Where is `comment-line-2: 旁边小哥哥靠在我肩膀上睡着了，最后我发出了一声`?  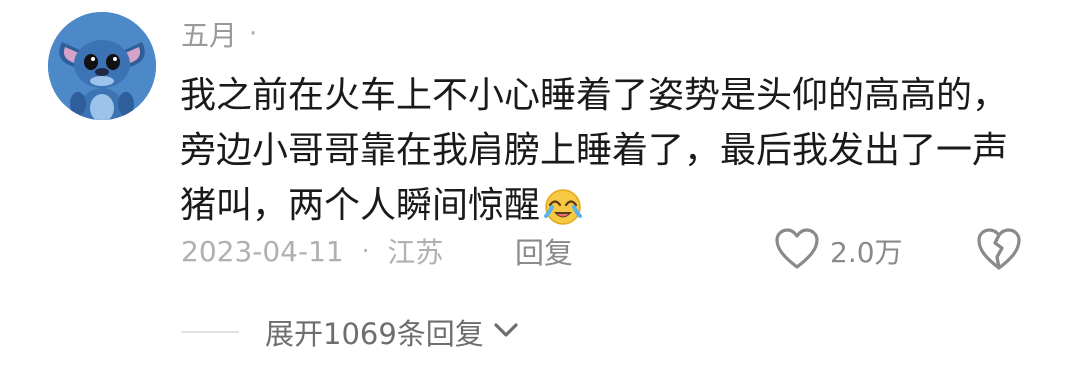 comment-line-2: 旁边小哥哥靠在我肩膀上睡着了，最后我发出了一声 is located at coordinates (594, 150).